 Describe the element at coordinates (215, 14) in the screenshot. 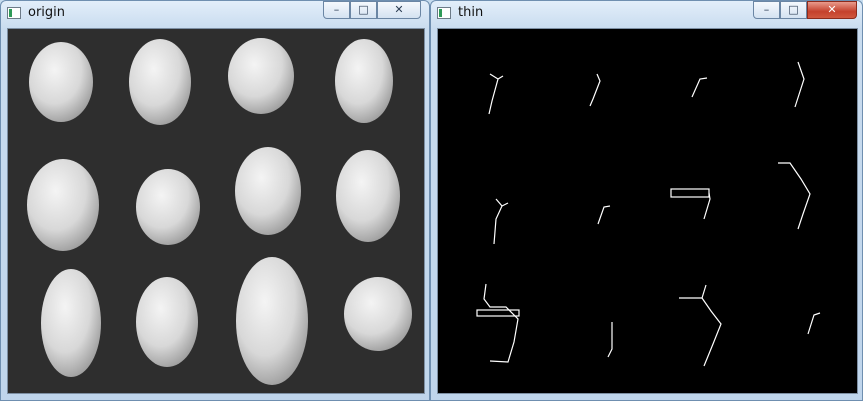

I see `origin-title-bar: origin – □ ✕` at that location.